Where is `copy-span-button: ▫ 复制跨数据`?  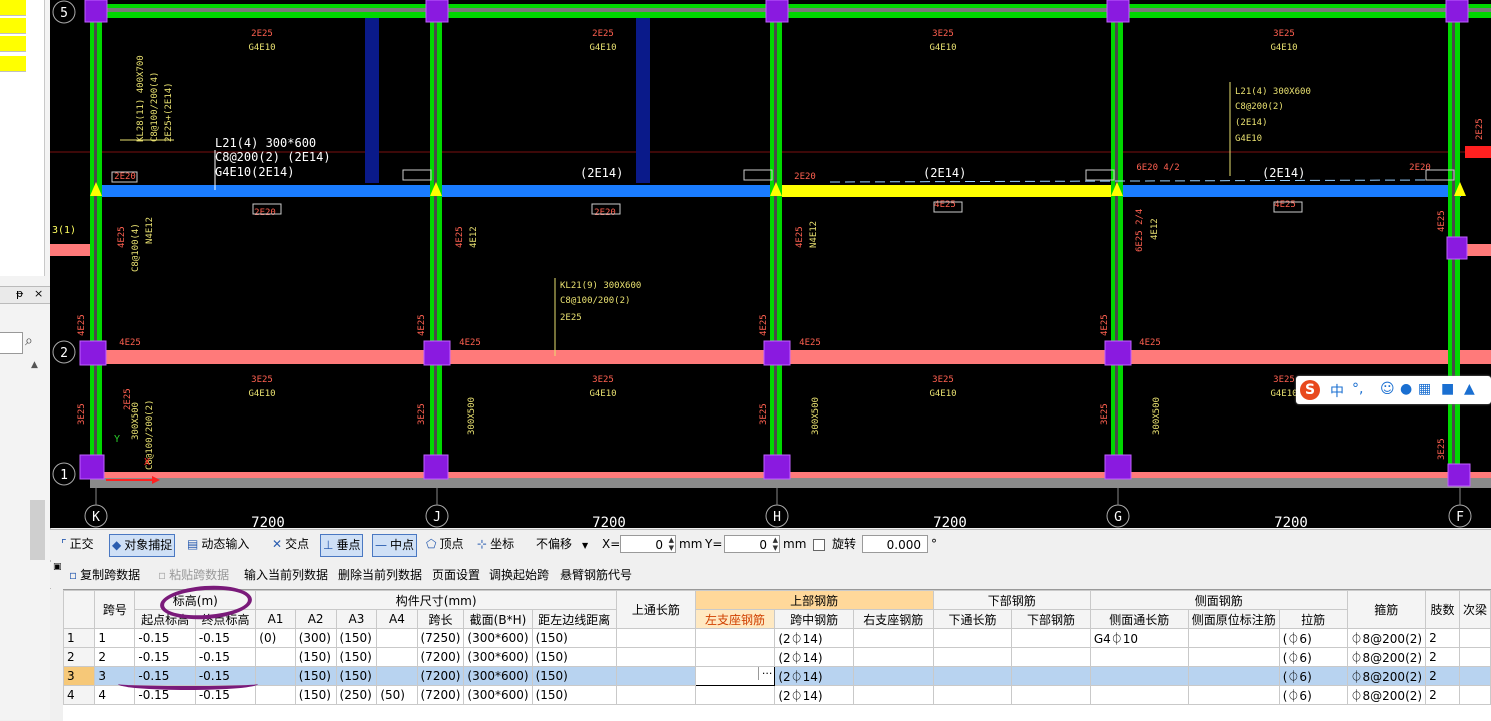
copy-span-button: ▫ 复制跨数据 is located at coordinates (104, 575).